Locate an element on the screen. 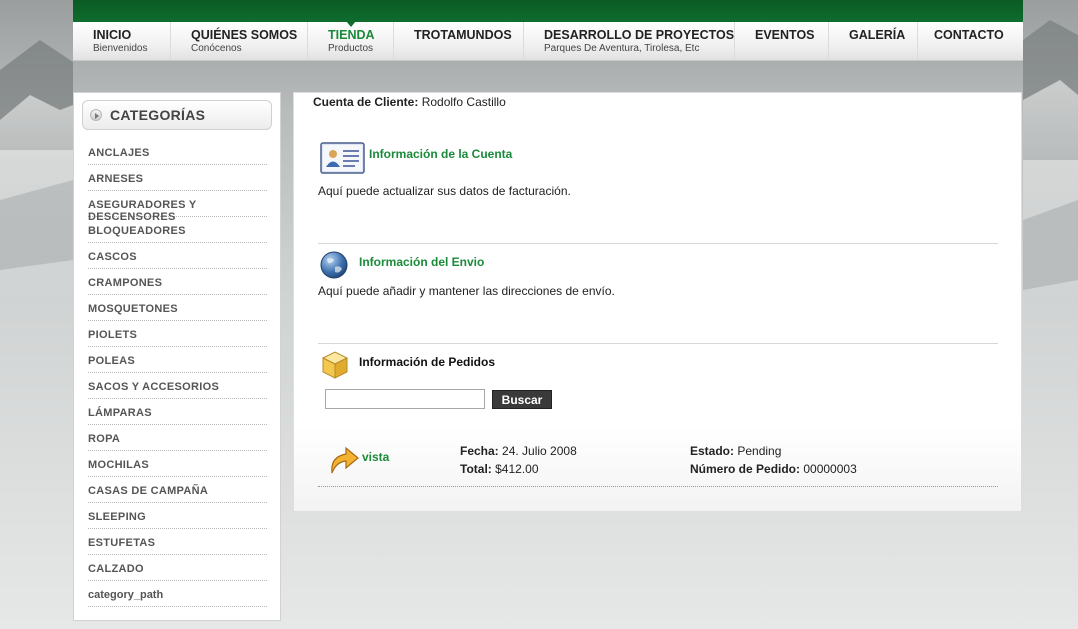 This screenshot has width=1078, height=629. category-item: CASAS DE CAMPAÑA is located at coordinates (177, 490).